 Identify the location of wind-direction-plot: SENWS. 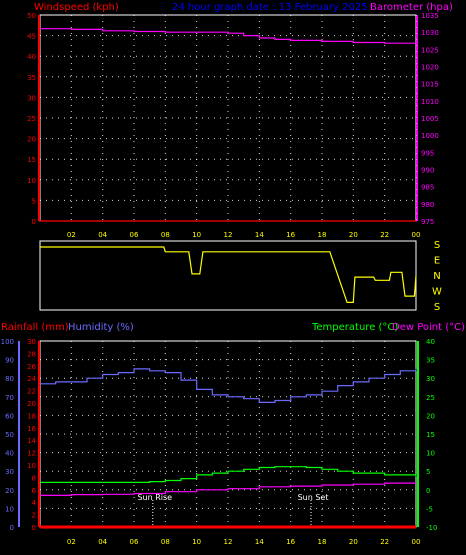
(240, 276).